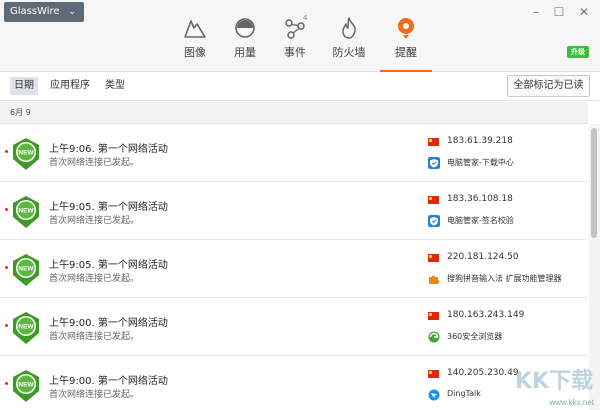 The width and height of the screenshot is (600, 410). What do you see at coordinates (594, 183) in the screenshot?
I see `scrollbar-thumb` at bounding box center [594, 183].